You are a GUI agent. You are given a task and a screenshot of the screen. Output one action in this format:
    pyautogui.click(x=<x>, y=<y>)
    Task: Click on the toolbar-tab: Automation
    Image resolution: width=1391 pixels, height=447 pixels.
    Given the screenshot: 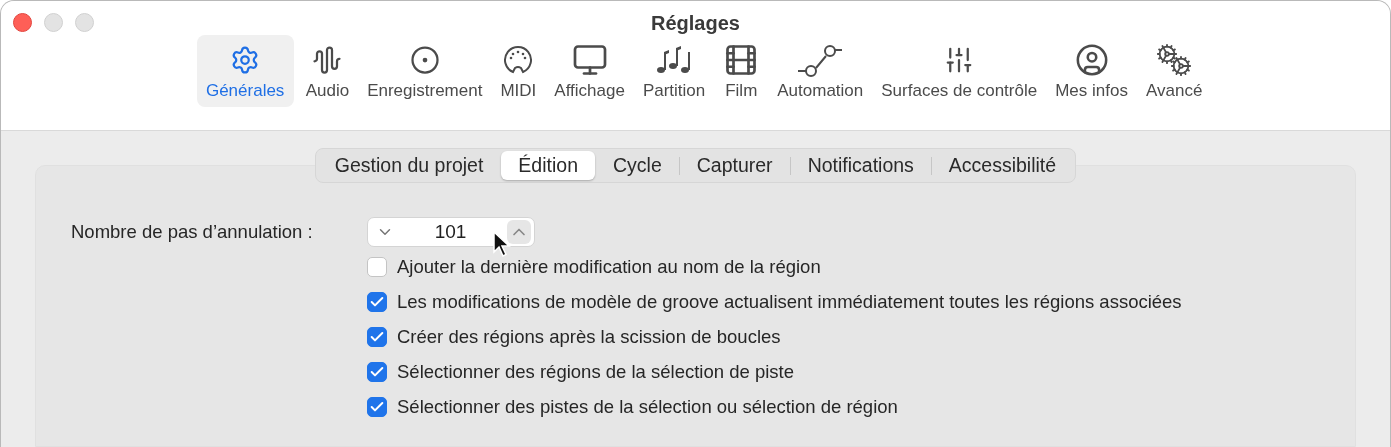 What is the action you would take?
    pyautogui.click(x=820, y=71)
    